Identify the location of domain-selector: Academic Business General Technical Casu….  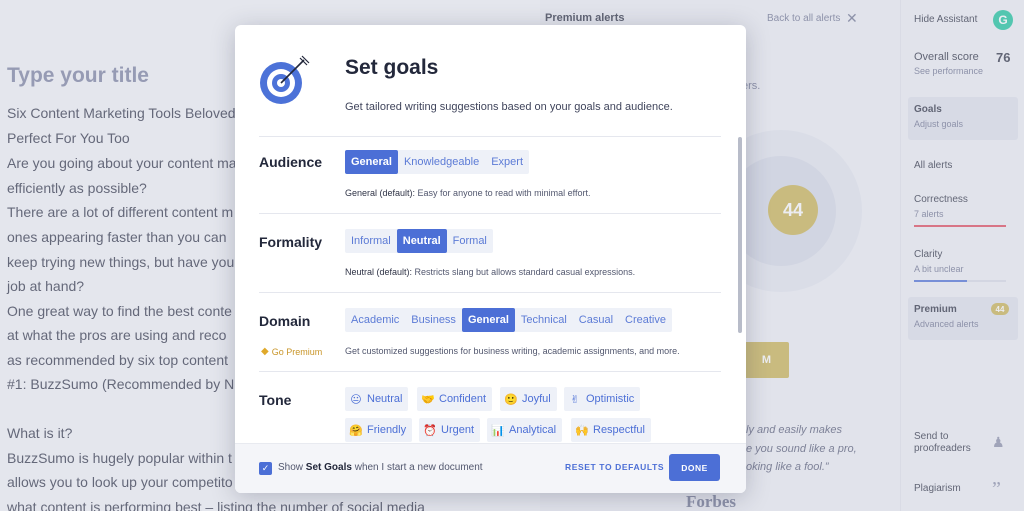
(508, 320).